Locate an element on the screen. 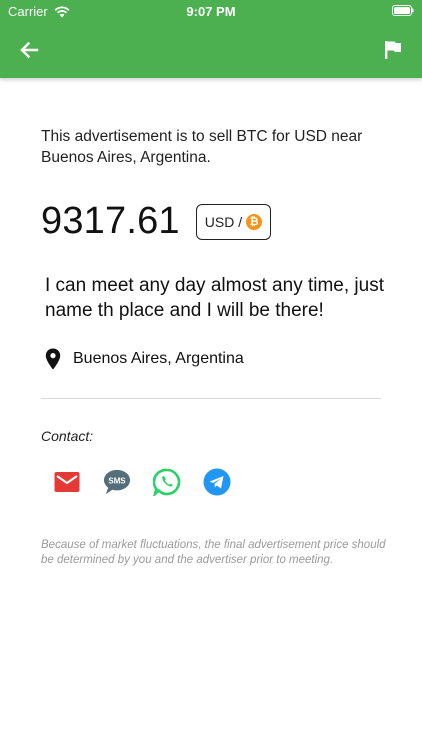  location-label: Buenos Aires, Argentina is located at coordinates (158, 358).